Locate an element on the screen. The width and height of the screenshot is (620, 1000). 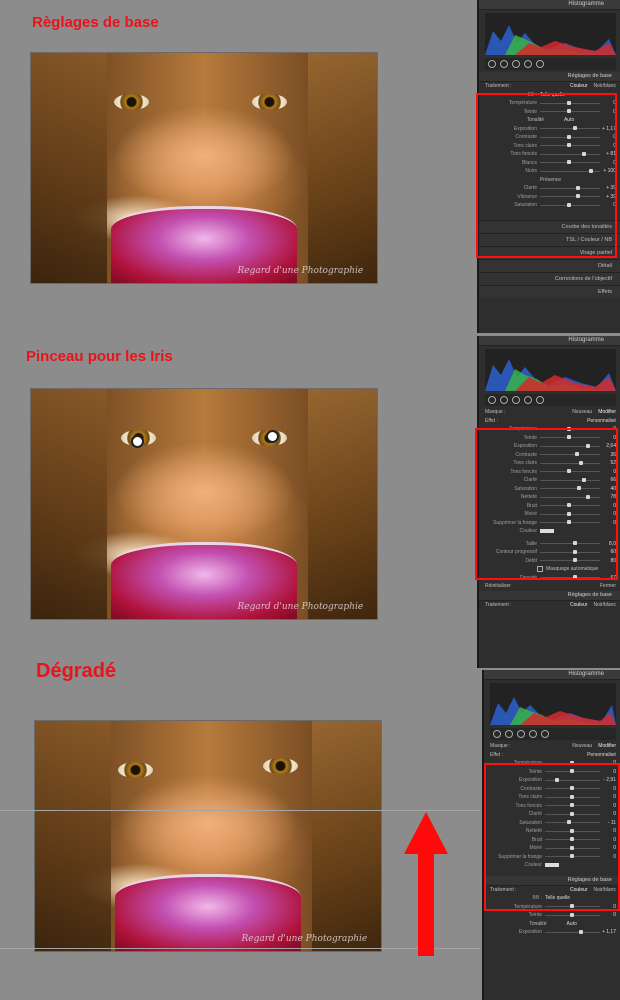
close-button: Fermer is located at coordinates (608, 586).